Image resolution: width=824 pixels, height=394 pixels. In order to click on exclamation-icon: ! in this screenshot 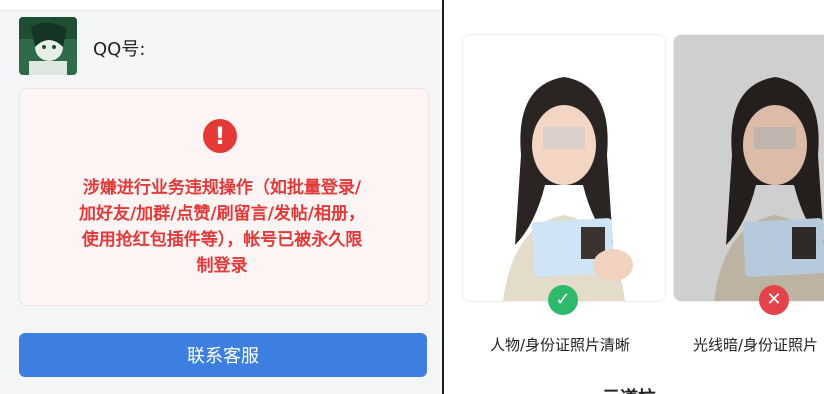, I will do `click(220, 136)`.